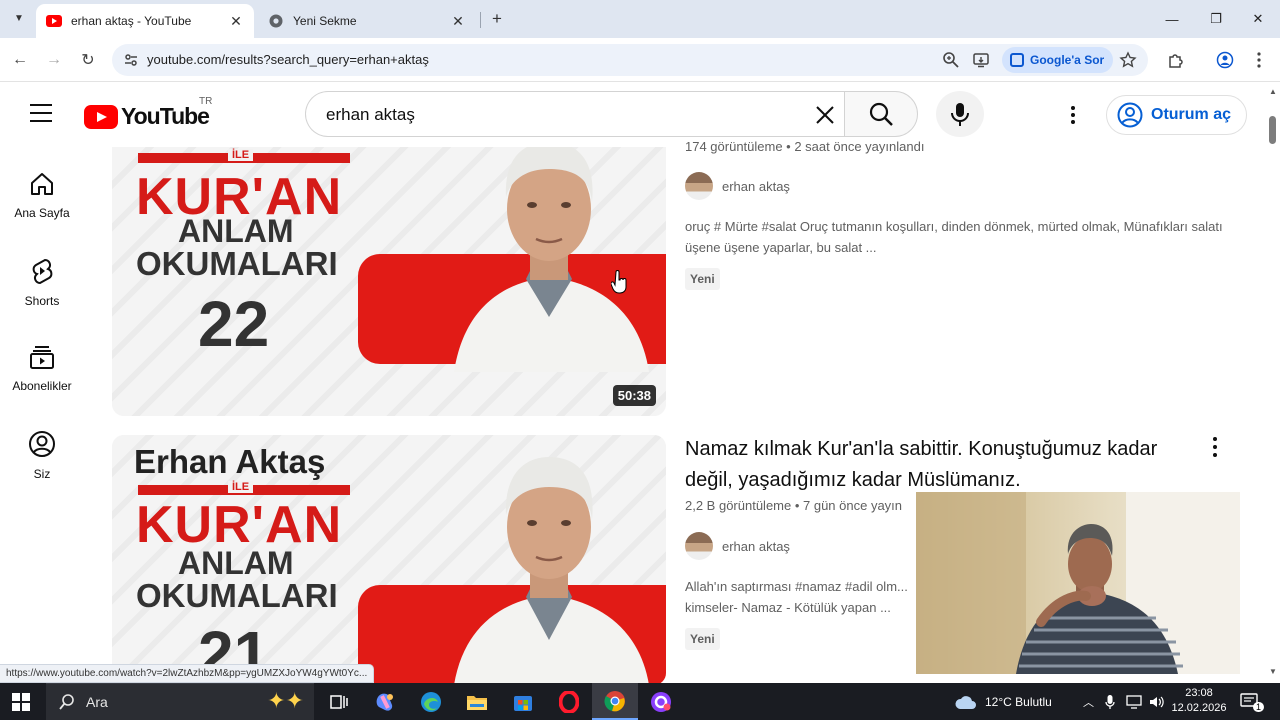 This screenshot has height=720, width=1280. Describe the element at coordinates (1225, 60) in the screenshot. I see `profile-icon` at that location.